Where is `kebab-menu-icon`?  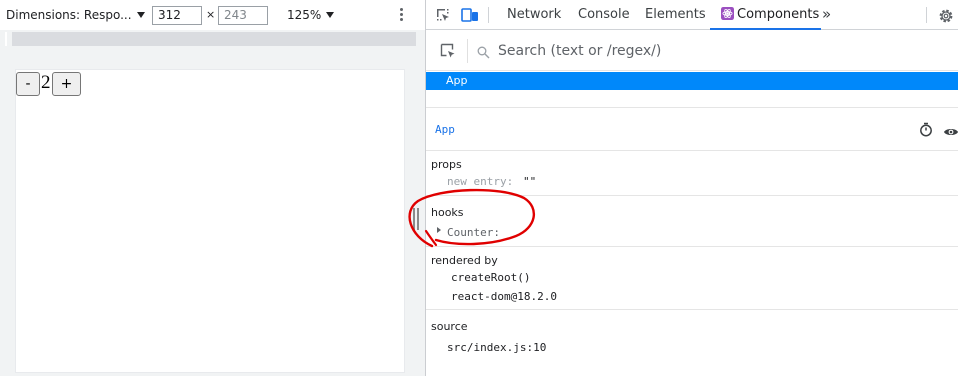
kebab-menu-icon is located at coordinates (401, 15).